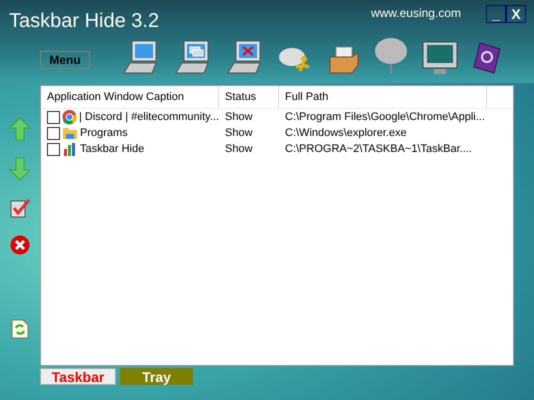 This screenshot has width=534, height=400. I want to click on window-caption: Programs, so click(104, 133).